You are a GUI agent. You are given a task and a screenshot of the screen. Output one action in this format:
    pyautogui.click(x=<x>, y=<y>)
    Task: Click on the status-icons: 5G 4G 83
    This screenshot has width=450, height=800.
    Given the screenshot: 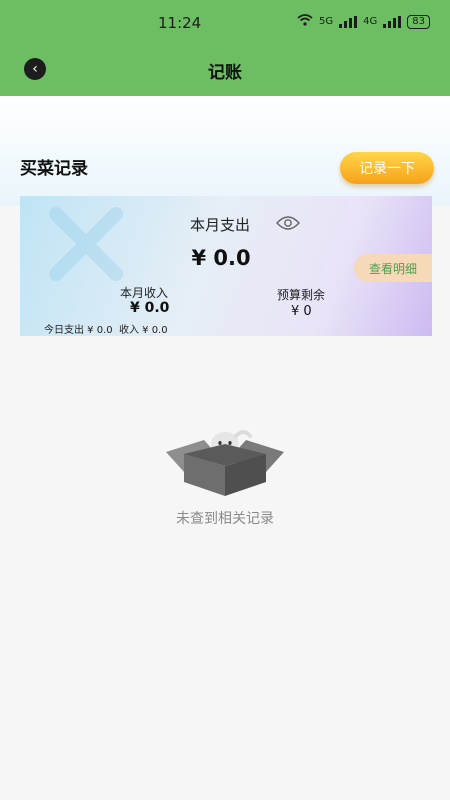 What is the action you would take?
    pyautogui.click(x=363, y=21)
    